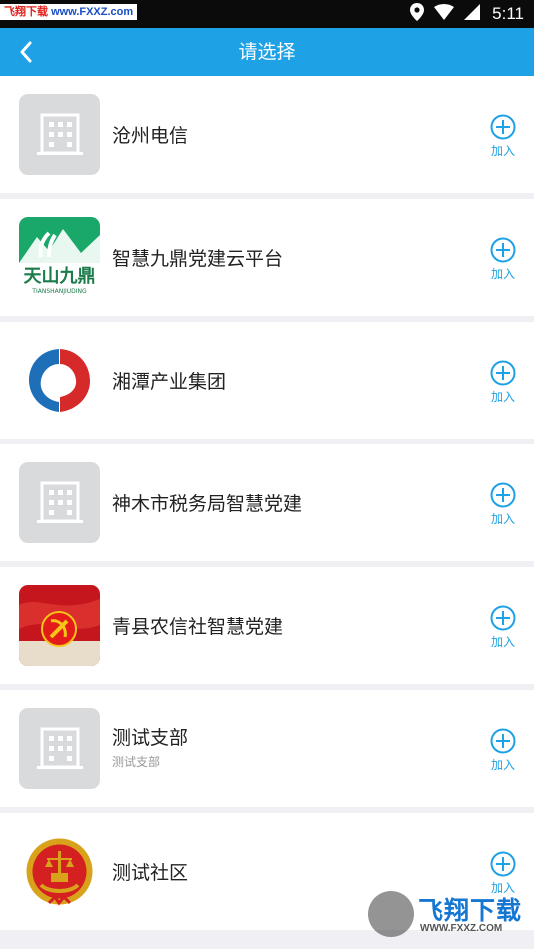 Image resolution: width=534 pixels, height=949 pixels. What do you see at coordinates (198, 627) in the screenshot?
I see `item-name: 青县农信社智慧党建` at bounding box center [198, 627].